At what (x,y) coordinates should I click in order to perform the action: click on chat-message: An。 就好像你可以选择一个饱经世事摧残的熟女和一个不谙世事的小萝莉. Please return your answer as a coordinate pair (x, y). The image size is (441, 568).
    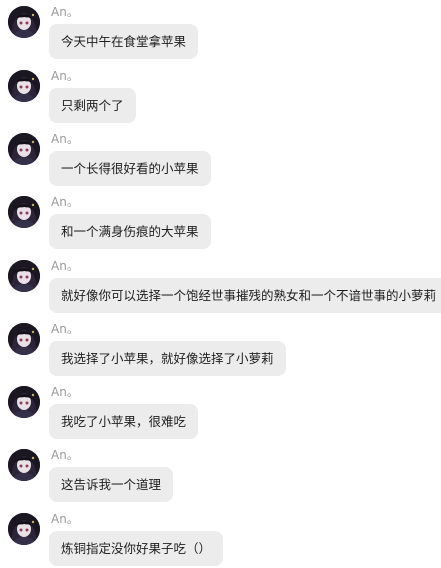
    Looking at the image, I should click on (220, 285).